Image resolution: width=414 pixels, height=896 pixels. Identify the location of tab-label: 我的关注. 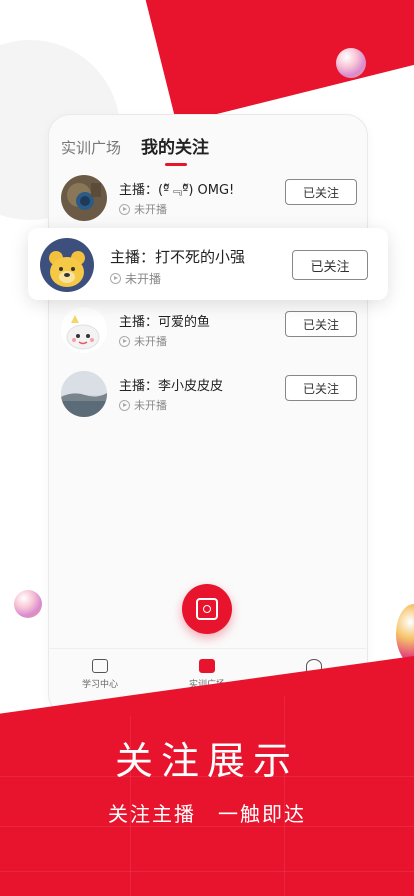
(175, 148).